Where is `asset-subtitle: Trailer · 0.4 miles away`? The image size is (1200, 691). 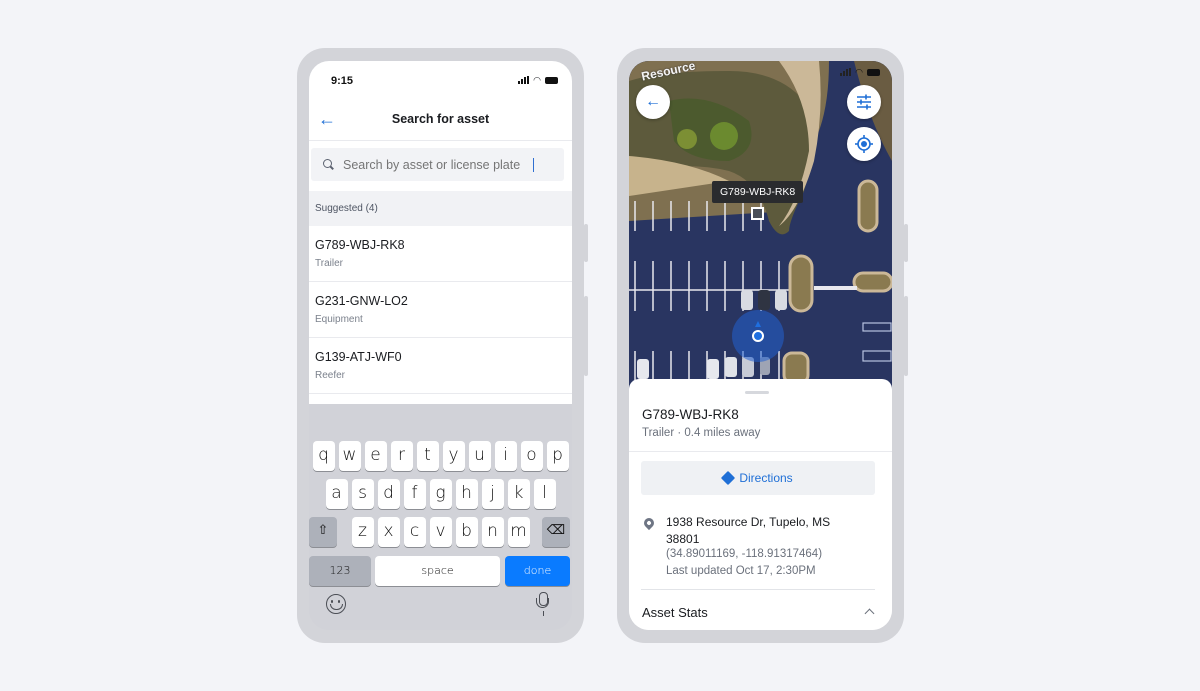
asset-subtitle: Trailer · 0.4 miles away is located at coordinates (701, 433).